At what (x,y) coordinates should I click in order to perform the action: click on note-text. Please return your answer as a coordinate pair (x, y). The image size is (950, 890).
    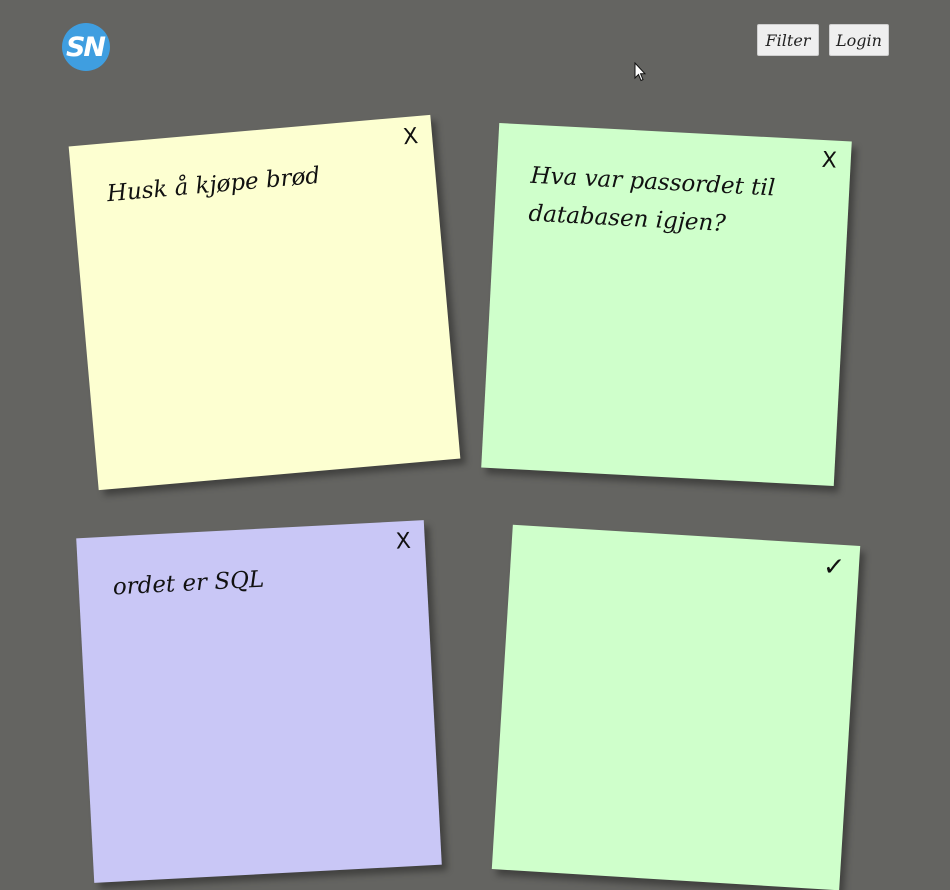
    Looking at the image, I should click on (677, 567).